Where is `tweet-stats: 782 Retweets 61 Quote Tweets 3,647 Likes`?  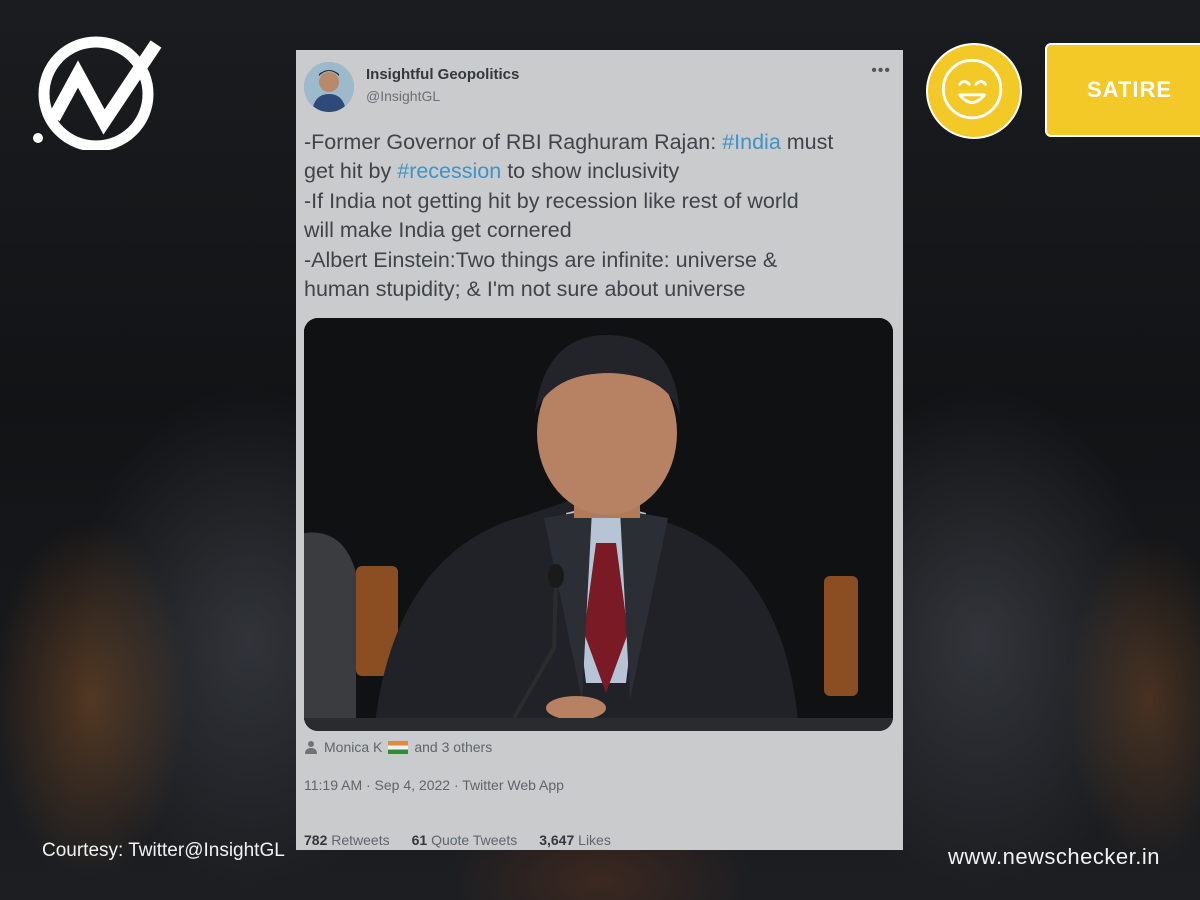
tweet-stats: 782 Retweets 61 Quote Tweets 3,647 Likes is located at coordinates (457, 840).